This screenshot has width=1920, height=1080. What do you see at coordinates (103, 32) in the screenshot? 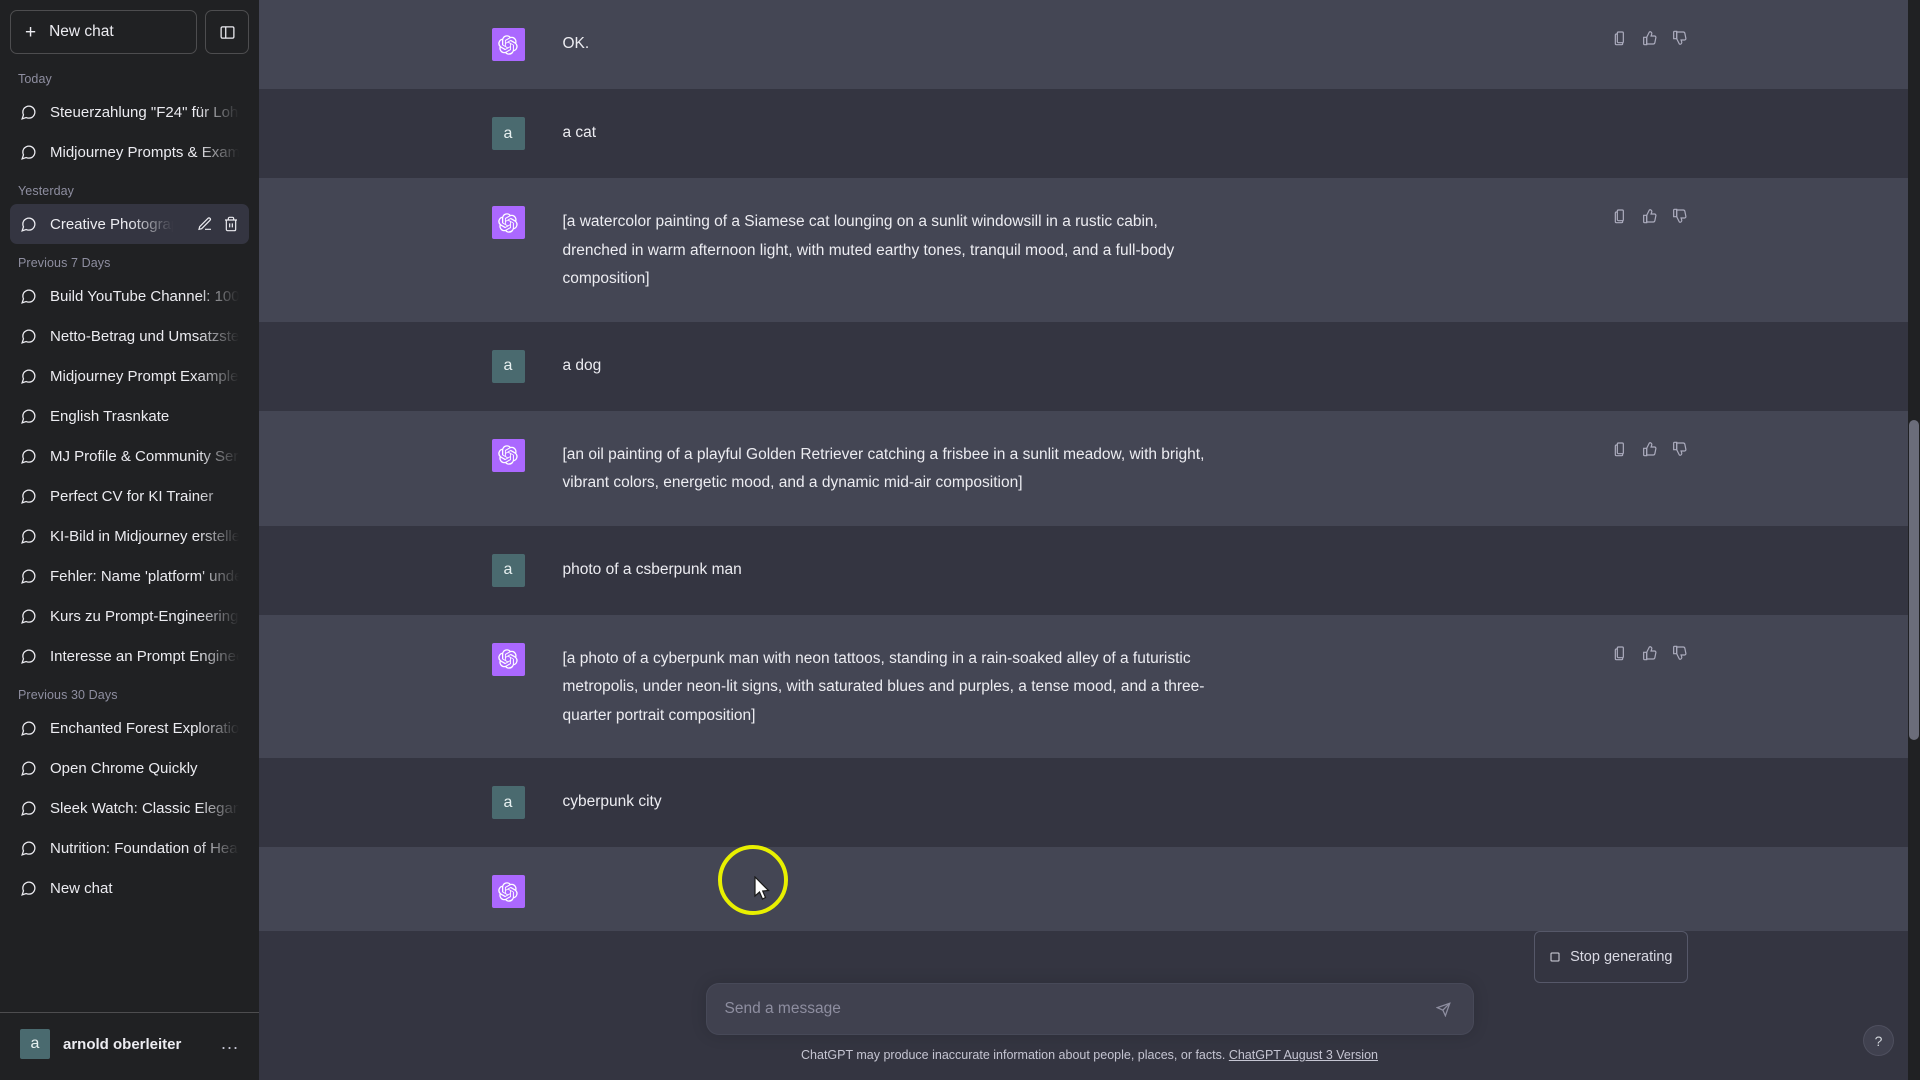
I see `new-chat-button: + New chat` at bounding box center [103, 32].